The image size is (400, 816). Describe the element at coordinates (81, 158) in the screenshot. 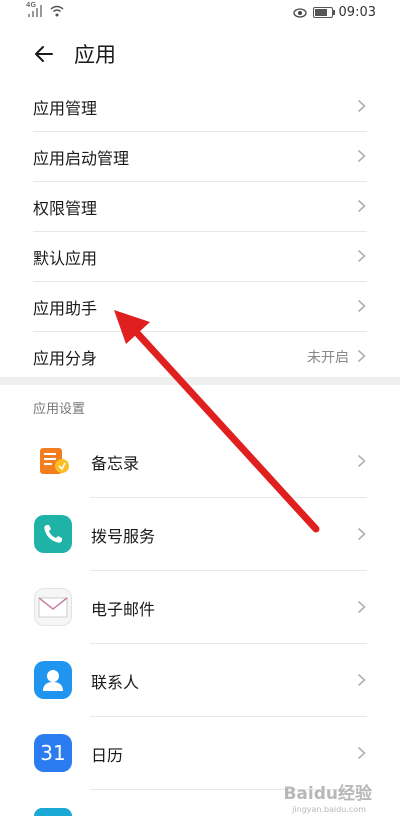

I see `menu-item-label: 应用启动管理` at that location.